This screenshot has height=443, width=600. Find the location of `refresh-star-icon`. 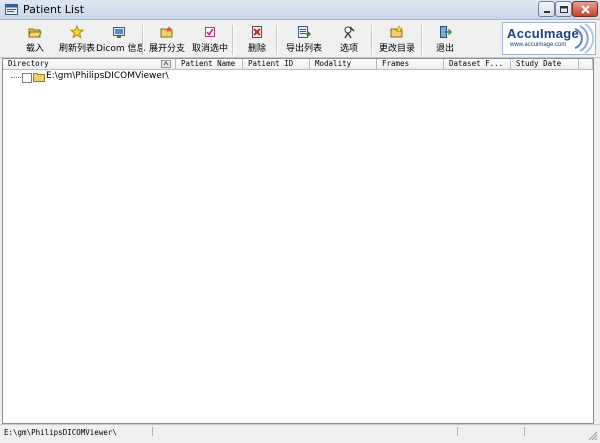

refresh-star-icon is located at coordinates (77, 32).